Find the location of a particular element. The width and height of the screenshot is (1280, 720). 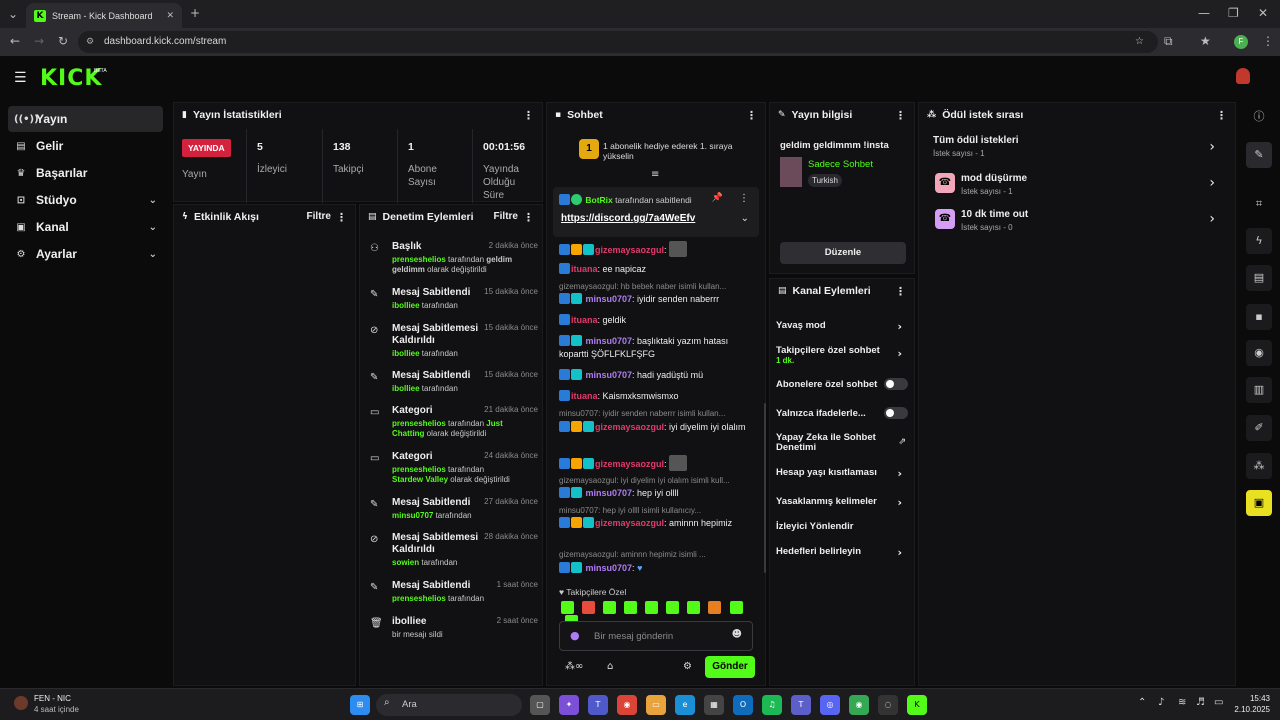

minimize-icon: — is located at coordinates (1204, 13).